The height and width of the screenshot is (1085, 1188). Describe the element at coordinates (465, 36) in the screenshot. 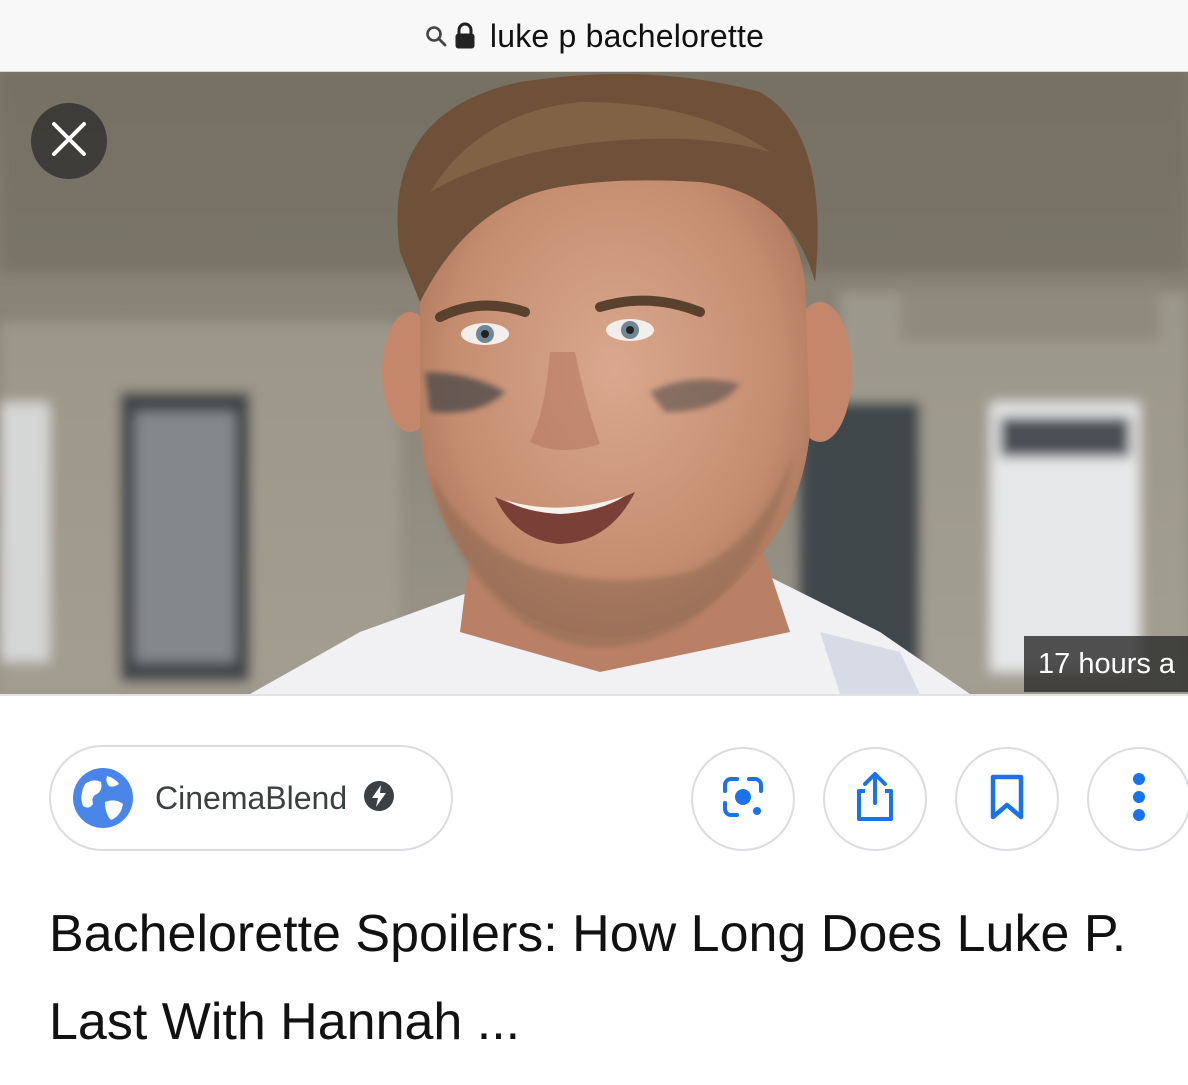

I see `lock-icon` at that location.